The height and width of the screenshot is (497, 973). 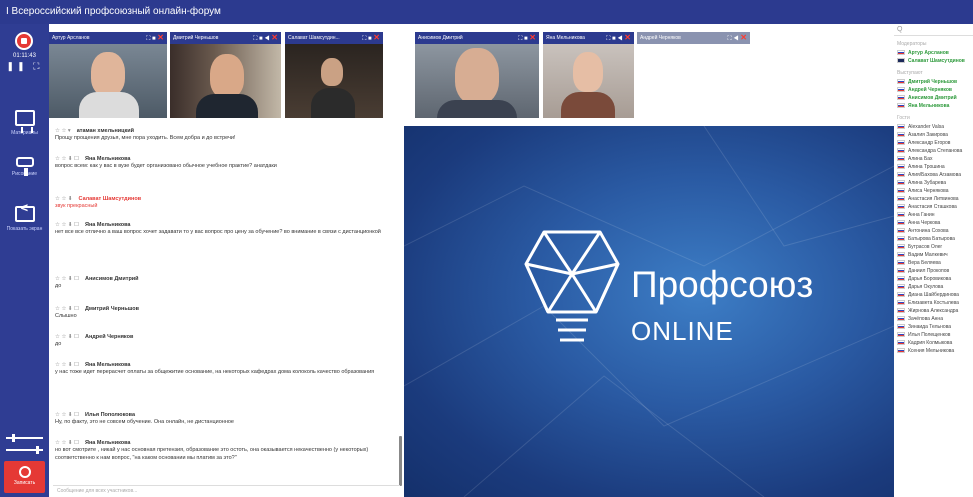 I want to click on video-tile: Артур Арсланов ⛶ ■ ✕, so click(x=108, y=75).